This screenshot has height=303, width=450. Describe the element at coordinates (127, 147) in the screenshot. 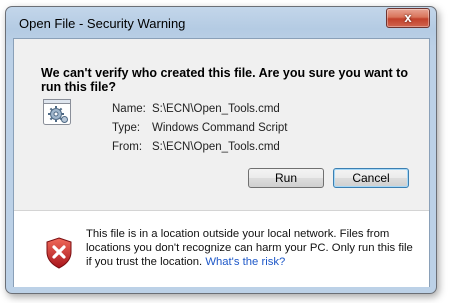

I see `file-from-label: From:` at that location.